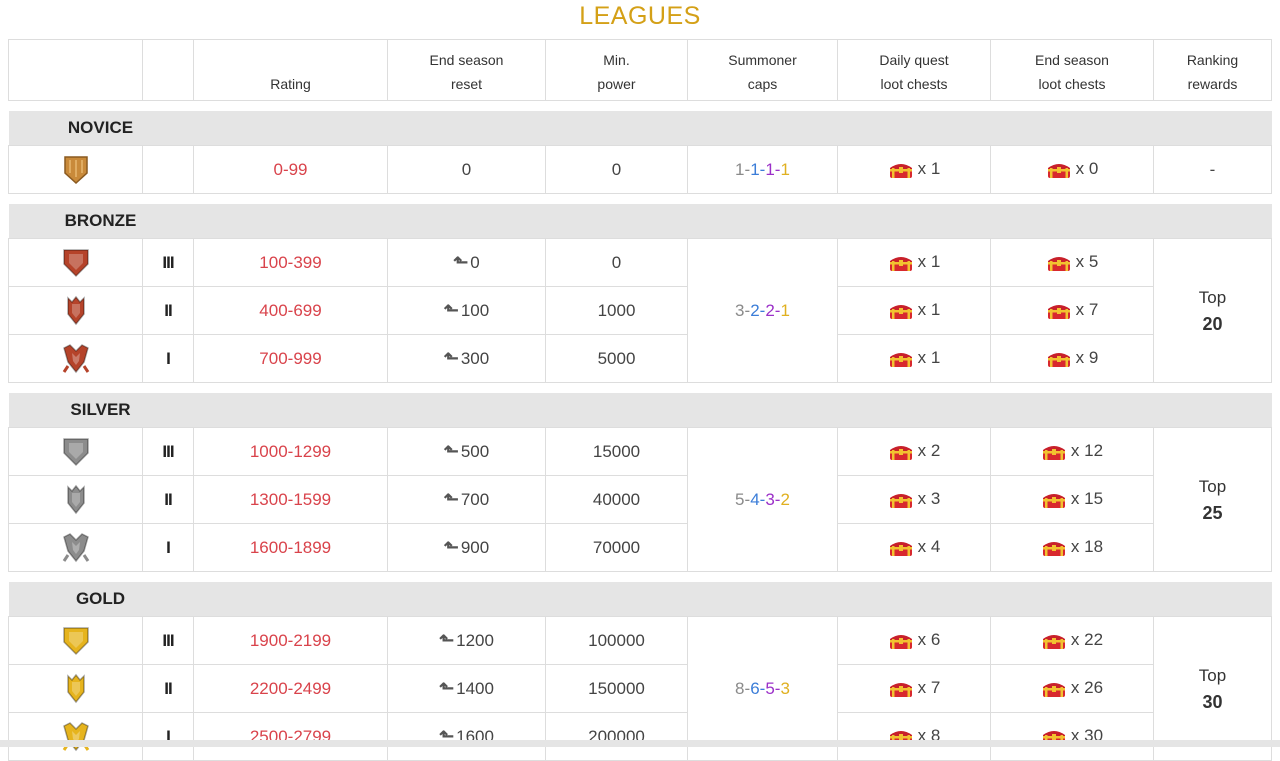 The height and width of the screenshot is (761, 1280). What do you see at coordinates (640, 221) in the screenshot?
I see `league-header-bronze: BRONZE` at bounding box center [640, 221].